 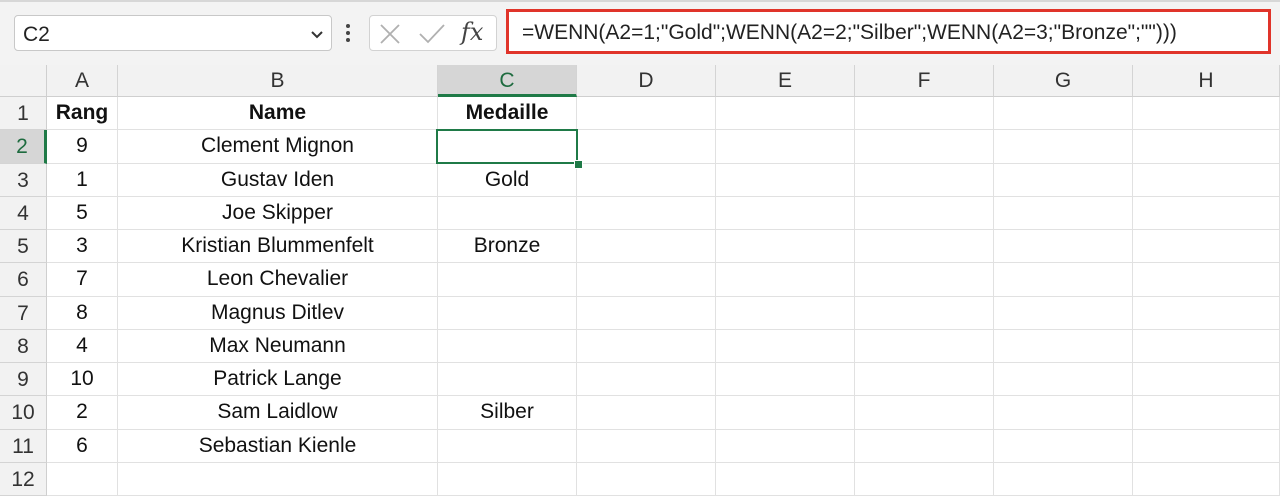 What do you see at coordinates (646, 179) in the screenshot?
I see `cell-d3` at bounding box center [646, 179].